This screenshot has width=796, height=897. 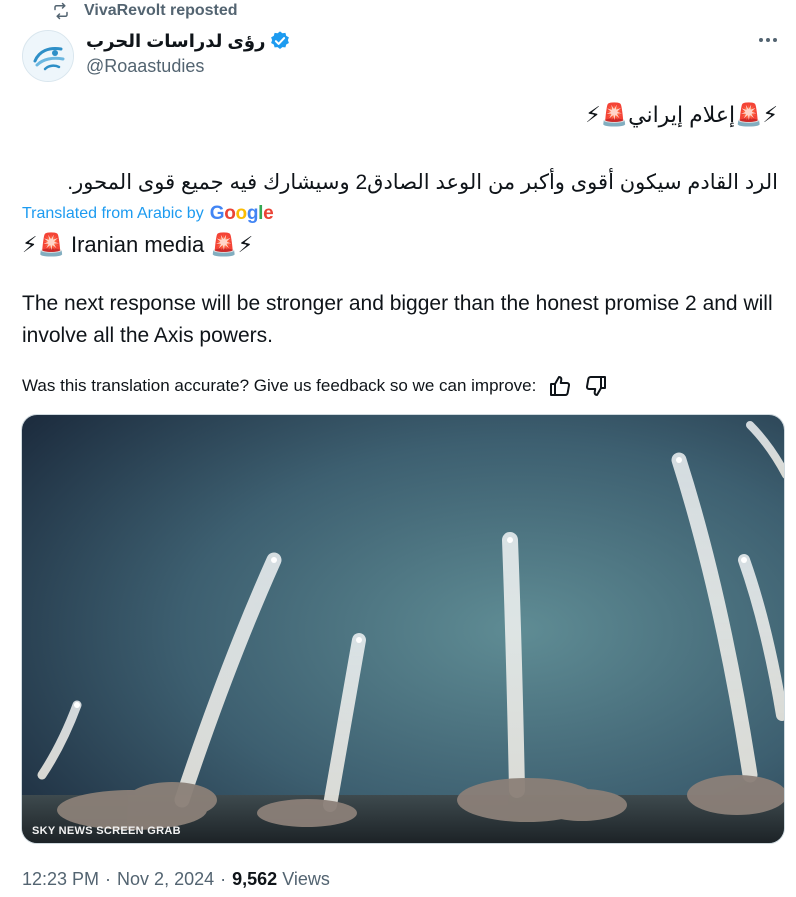 I want to click on verified-badge-icon, so click(x=280, y=40).